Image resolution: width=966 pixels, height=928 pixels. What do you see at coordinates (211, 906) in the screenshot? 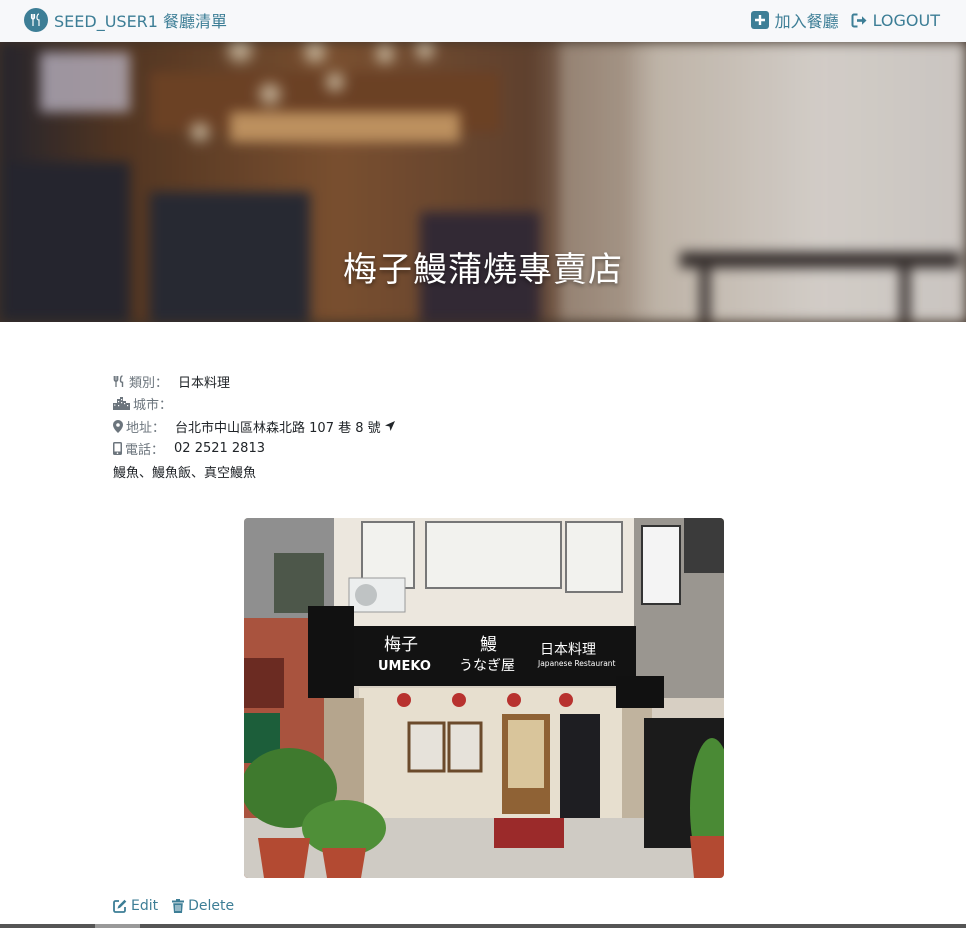
I see `delete-label: Delete` at bounding box center [211, 906].